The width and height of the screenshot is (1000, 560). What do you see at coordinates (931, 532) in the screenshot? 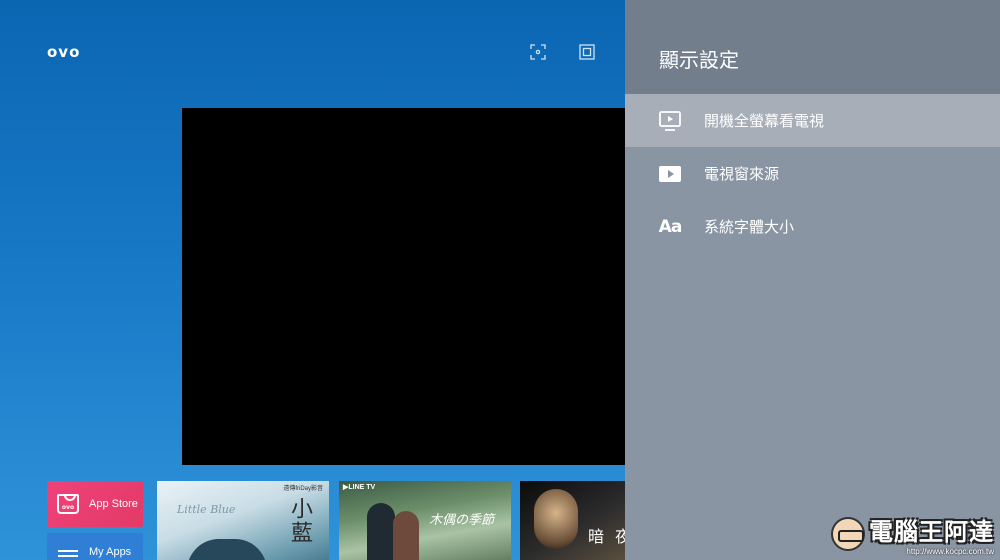
I see `watermark-title: 電腦王阿達` at bounding box center [931, 532].